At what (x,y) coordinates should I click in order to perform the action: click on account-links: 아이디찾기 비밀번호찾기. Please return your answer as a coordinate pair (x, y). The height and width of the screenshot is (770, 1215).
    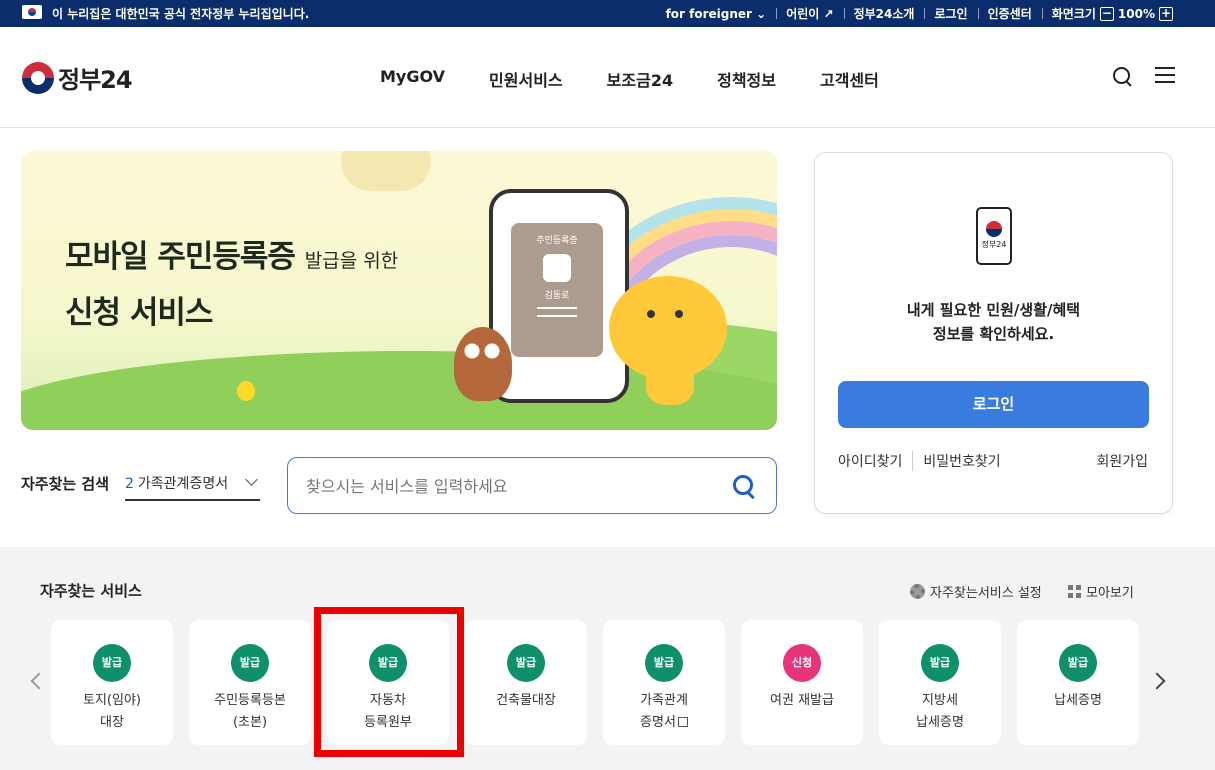
    Looking at the image, I should click on (919, 461).